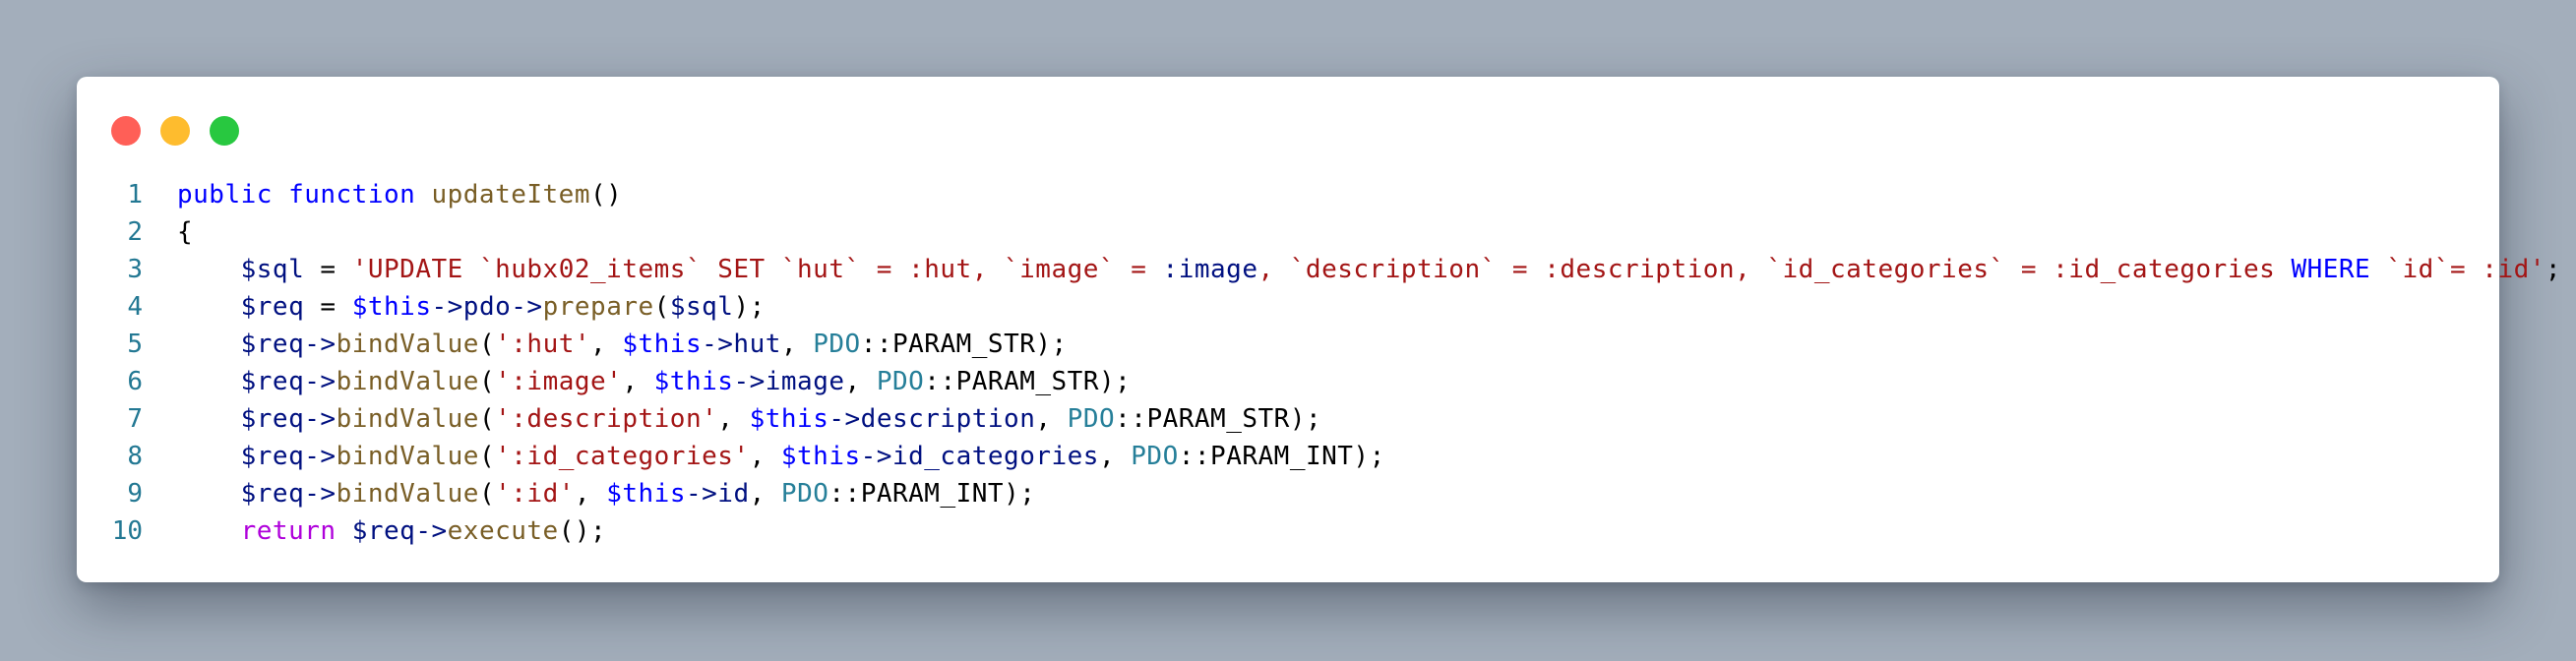 This screenshot has height=661, width=2576. What do you see at coordinates (135, 269) in the screenshot?
I see `line-number: 3` at bounding box center [135, 269].